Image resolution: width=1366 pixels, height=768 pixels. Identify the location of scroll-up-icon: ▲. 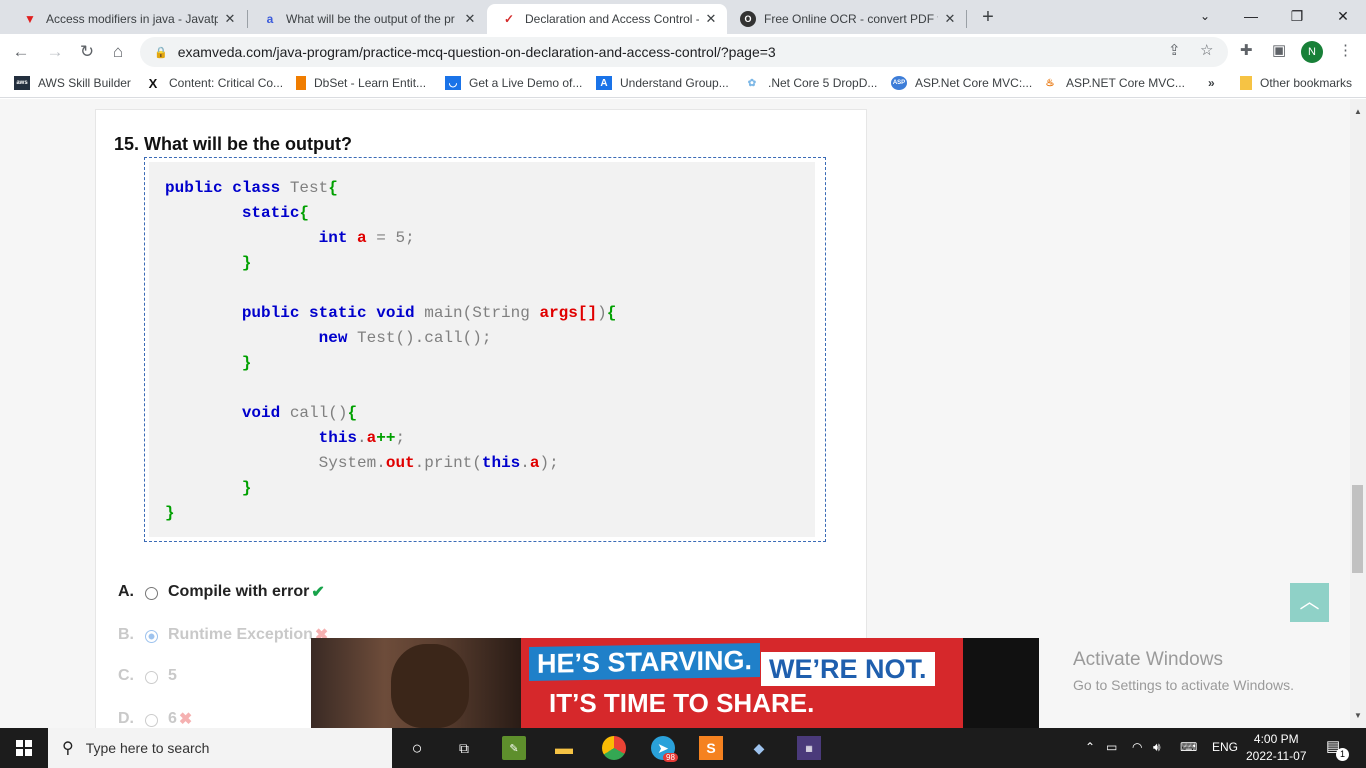
(1358, 111).